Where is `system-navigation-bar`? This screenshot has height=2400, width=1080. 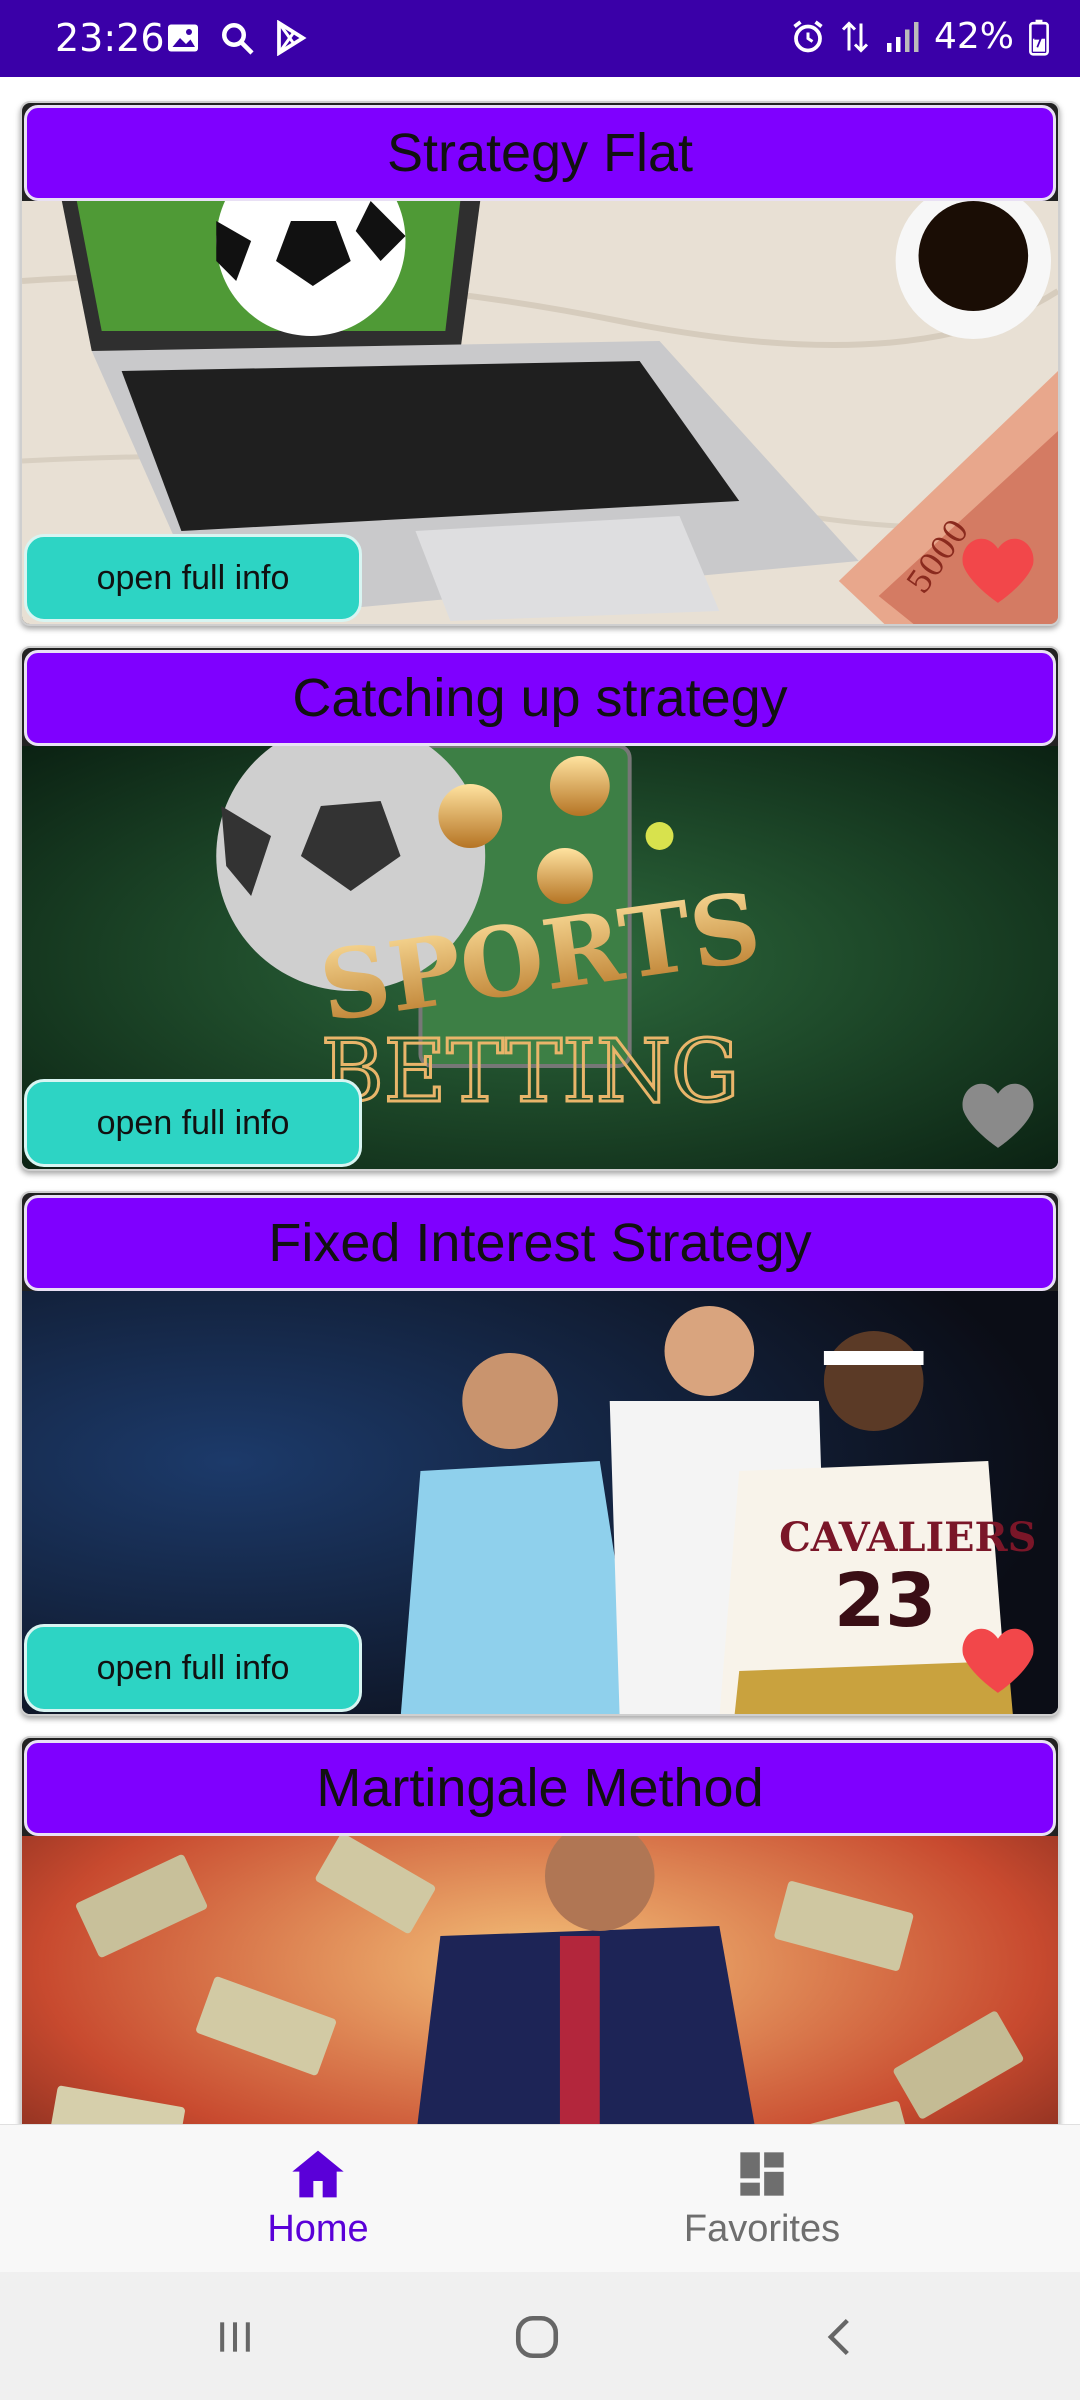 system-navigation-bar is located at coordinates (540, 2336).